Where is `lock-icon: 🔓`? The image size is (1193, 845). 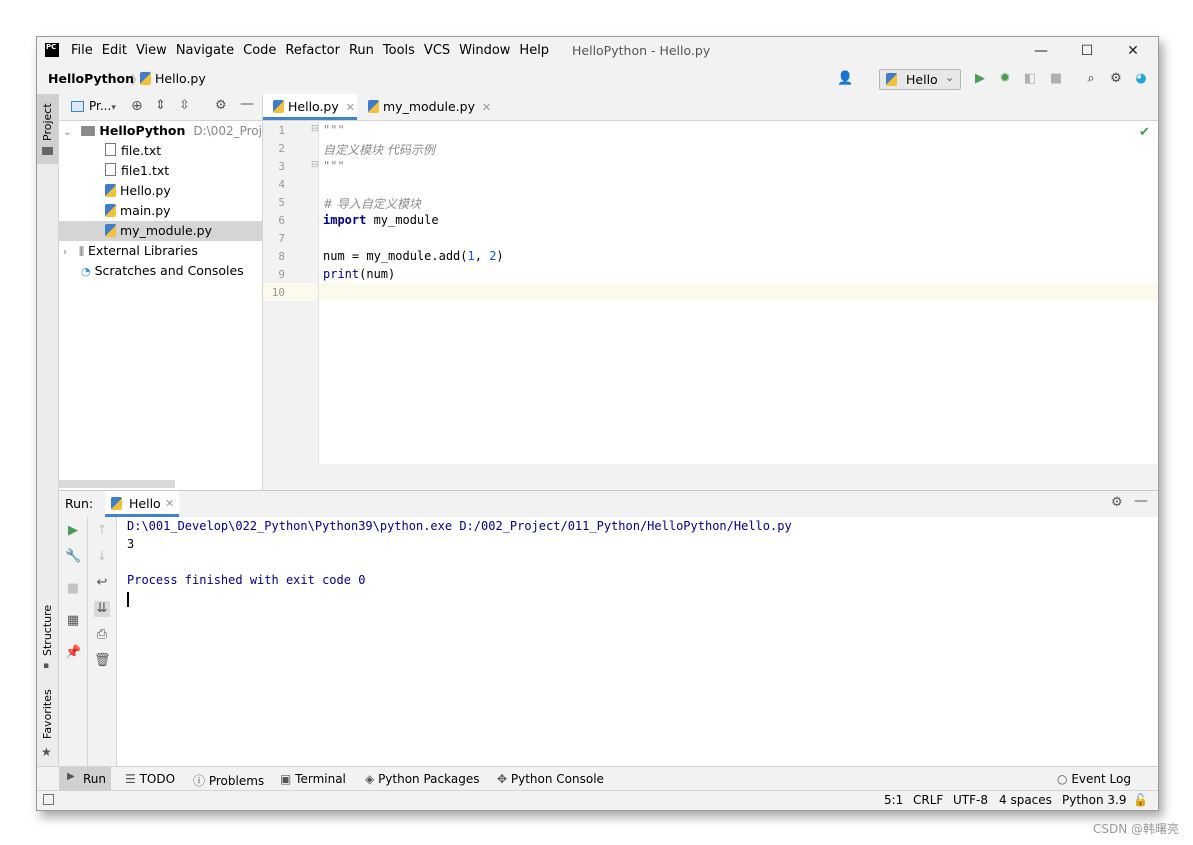 lock-icon: 🔓 is located at coordinates (1140, 800).